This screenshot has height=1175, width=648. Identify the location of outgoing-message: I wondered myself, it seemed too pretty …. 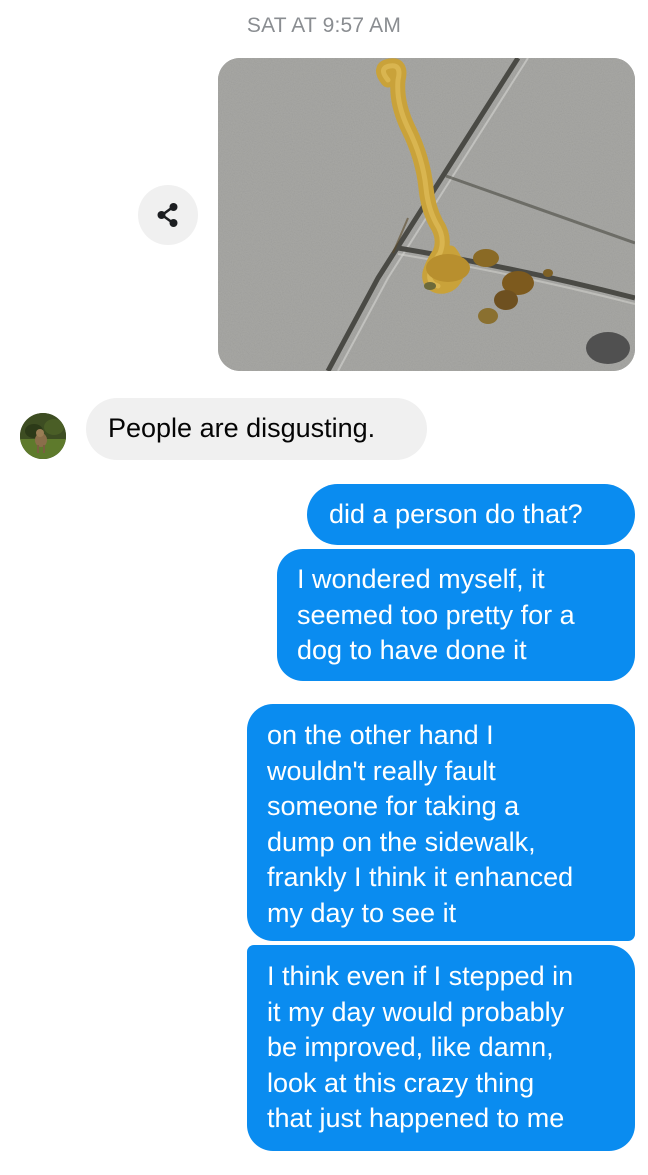
(456, 615).